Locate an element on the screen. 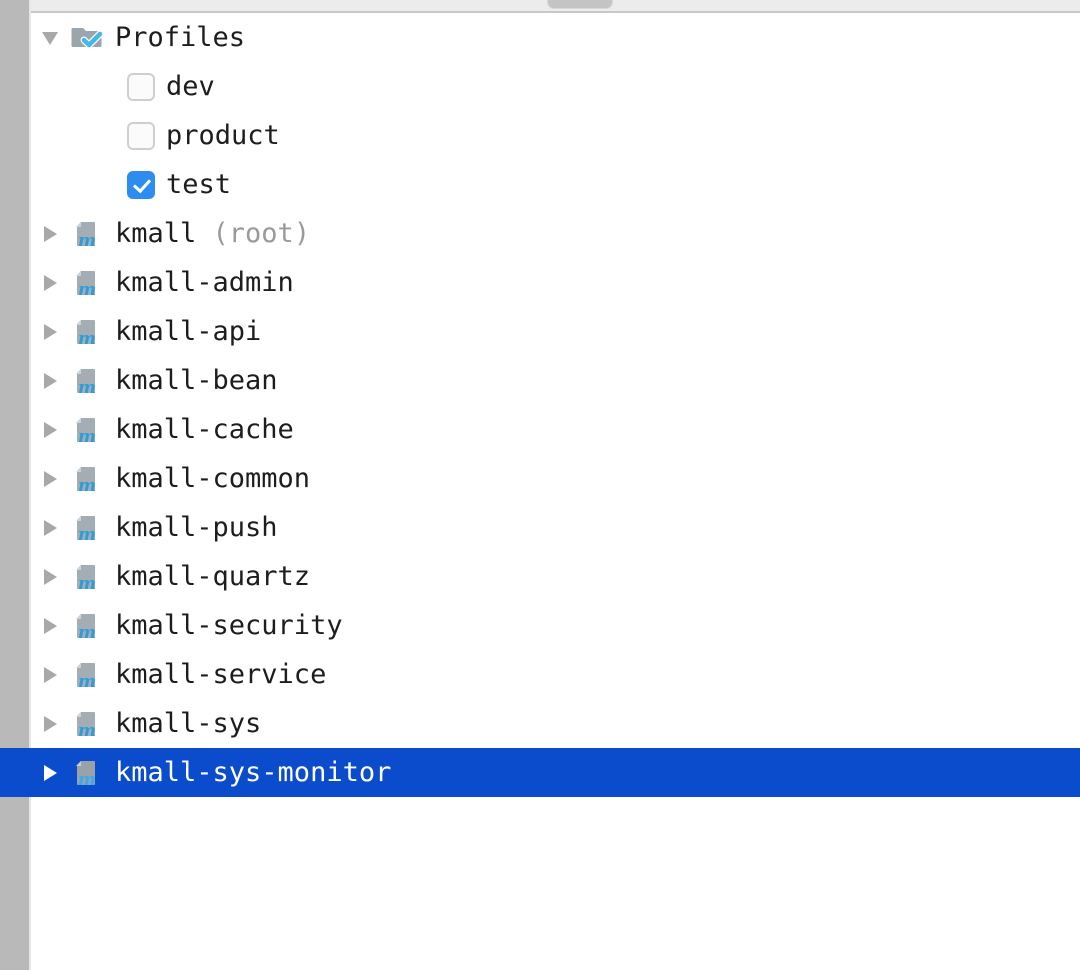  module-label: kmall is located at coordinates (156, 233).